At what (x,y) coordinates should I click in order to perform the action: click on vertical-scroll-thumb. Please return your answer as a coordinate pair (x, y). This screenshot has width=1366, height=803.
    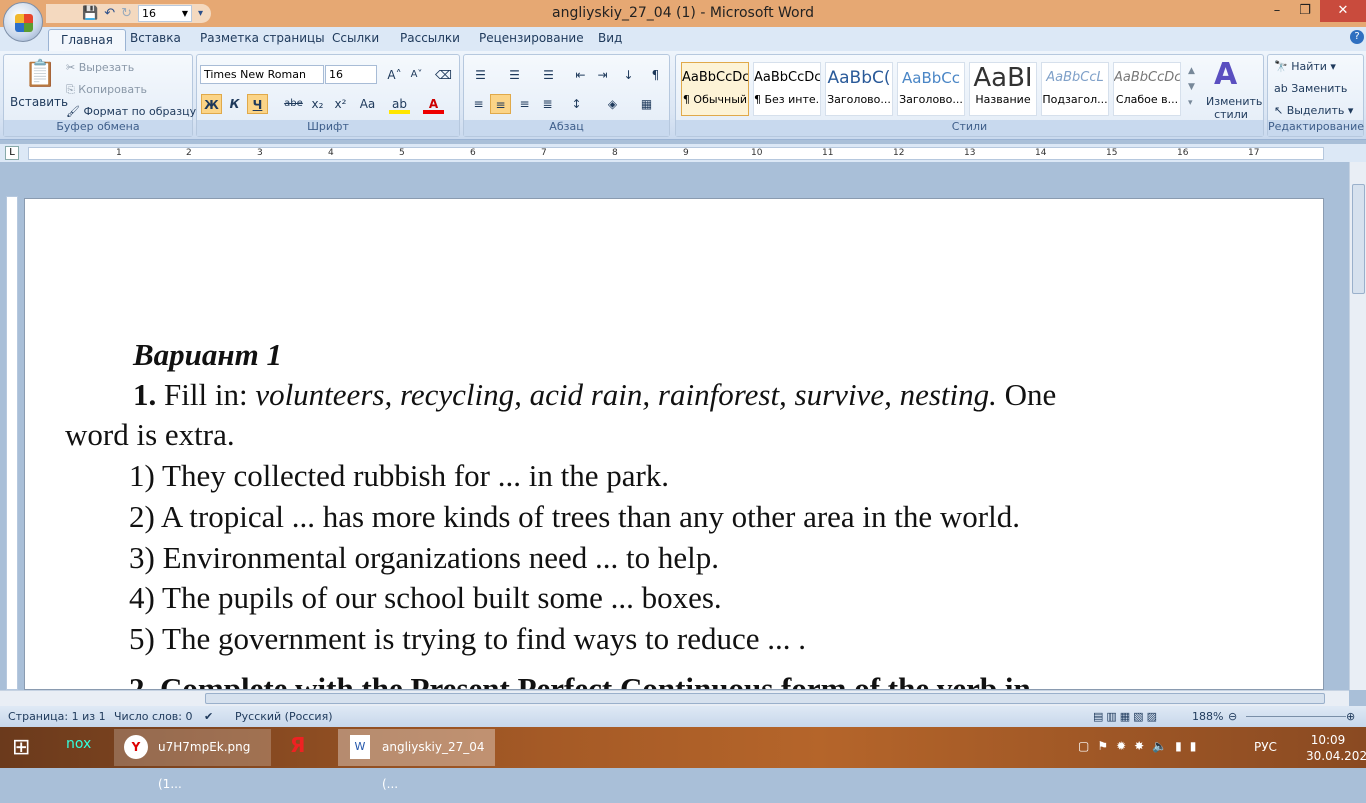
    Looking at the image, I should click on (1358, 239).